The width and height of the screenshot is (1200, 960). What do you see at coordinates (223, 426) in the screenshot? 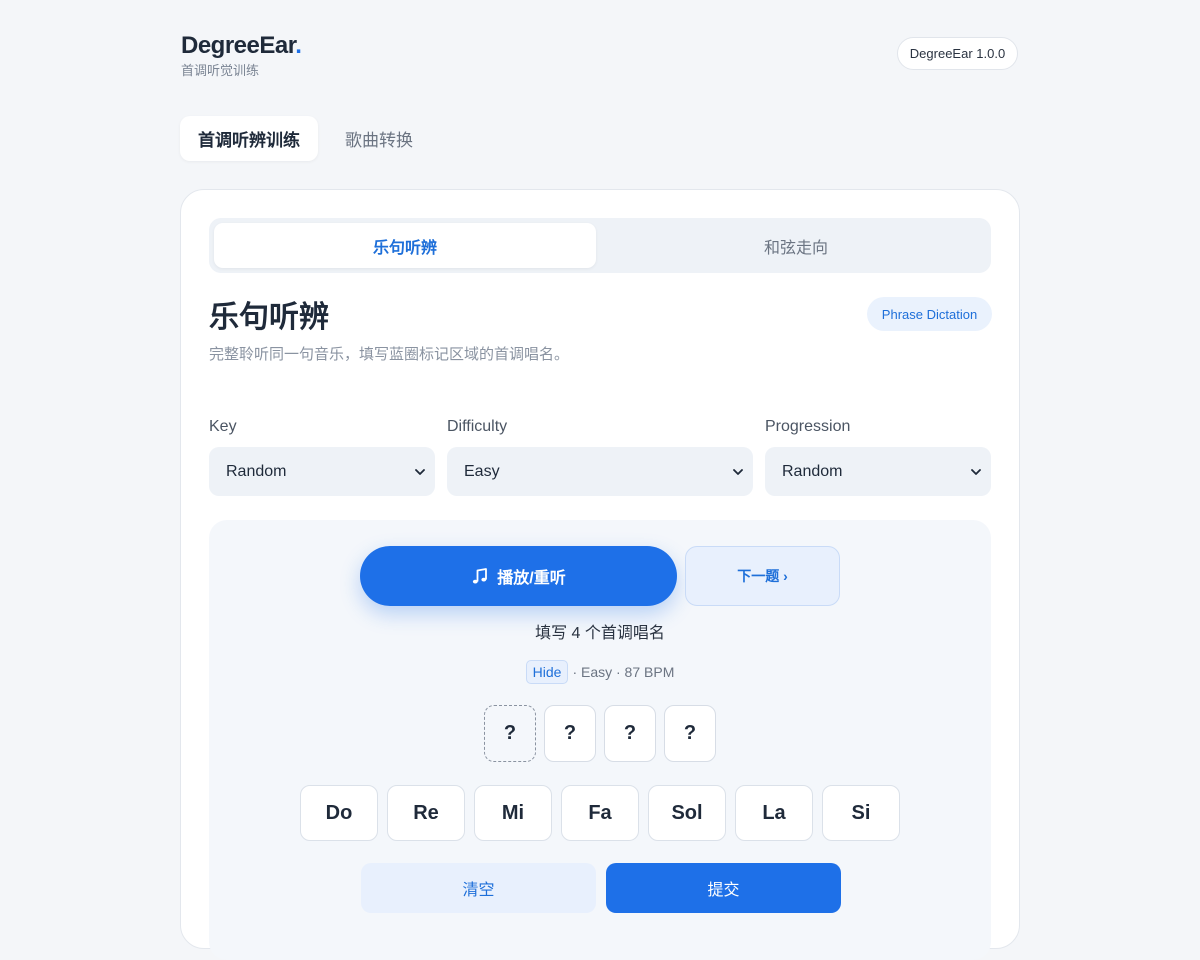
I see `key-label: Key` at bounding box center [223, 426].